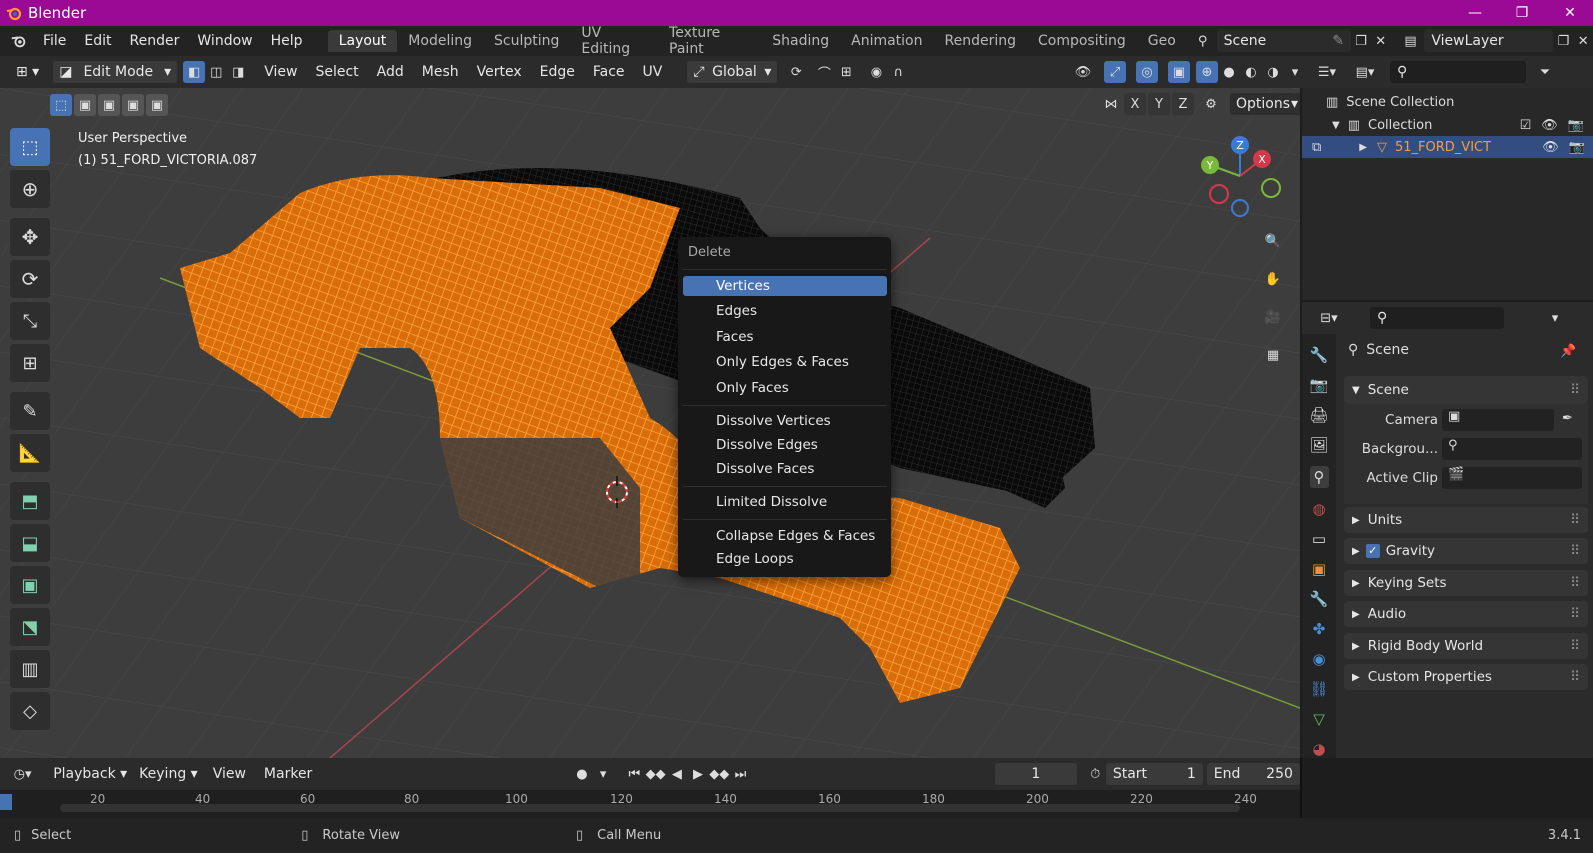  Describe the element at coordinates (30, 411) in the screenshot. I see `annotate-tool: ✎` at that location.